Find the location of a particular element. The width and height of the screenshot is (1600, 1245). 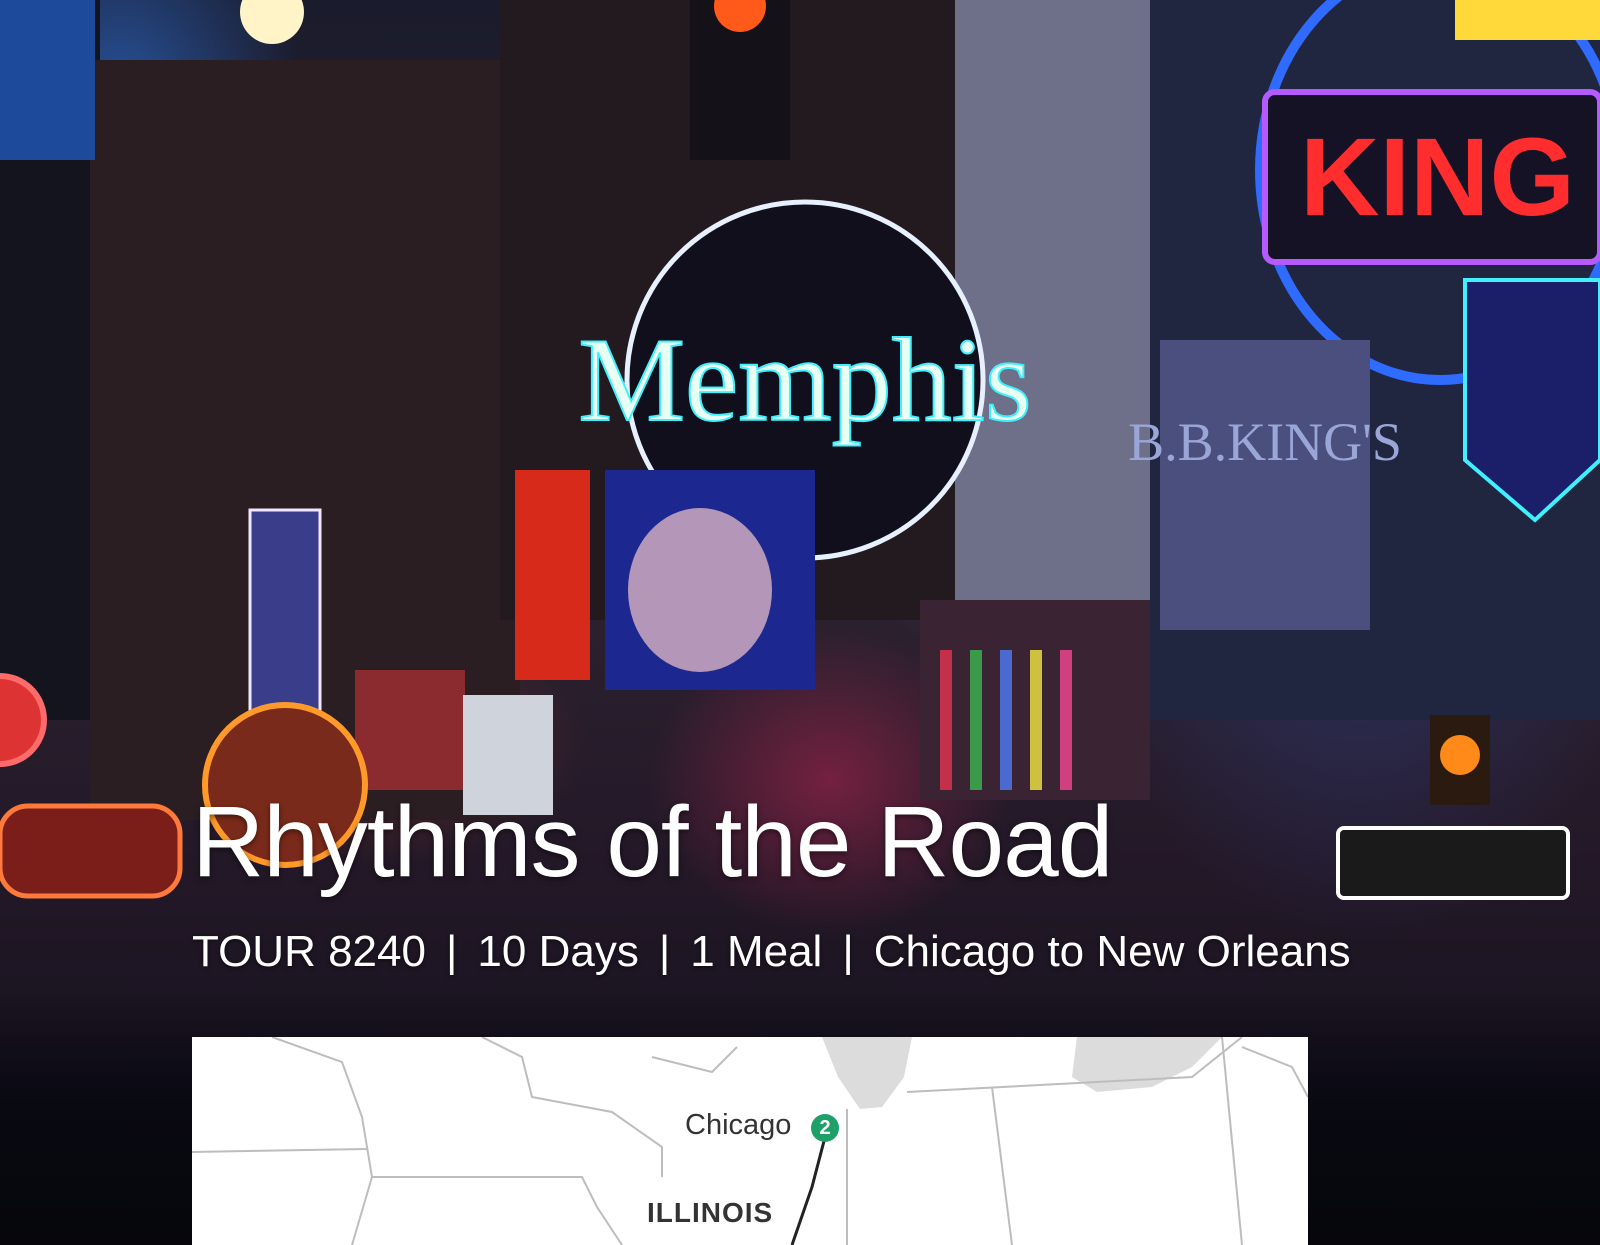

tour-title: Rhythms of the Road is located at coordinates (652, 842).